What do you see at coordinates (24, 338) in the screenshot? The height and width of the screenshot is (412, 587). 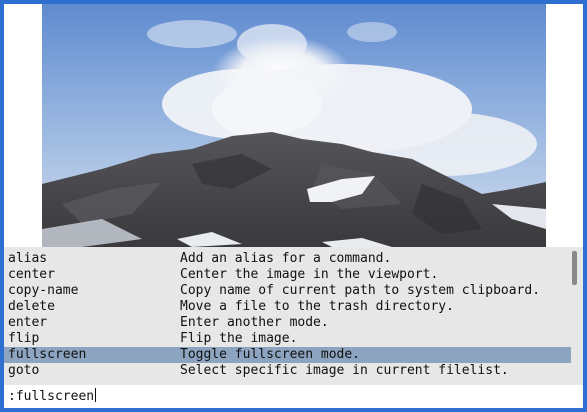 I see `command-name: flip` at bounding box center [24, 338].